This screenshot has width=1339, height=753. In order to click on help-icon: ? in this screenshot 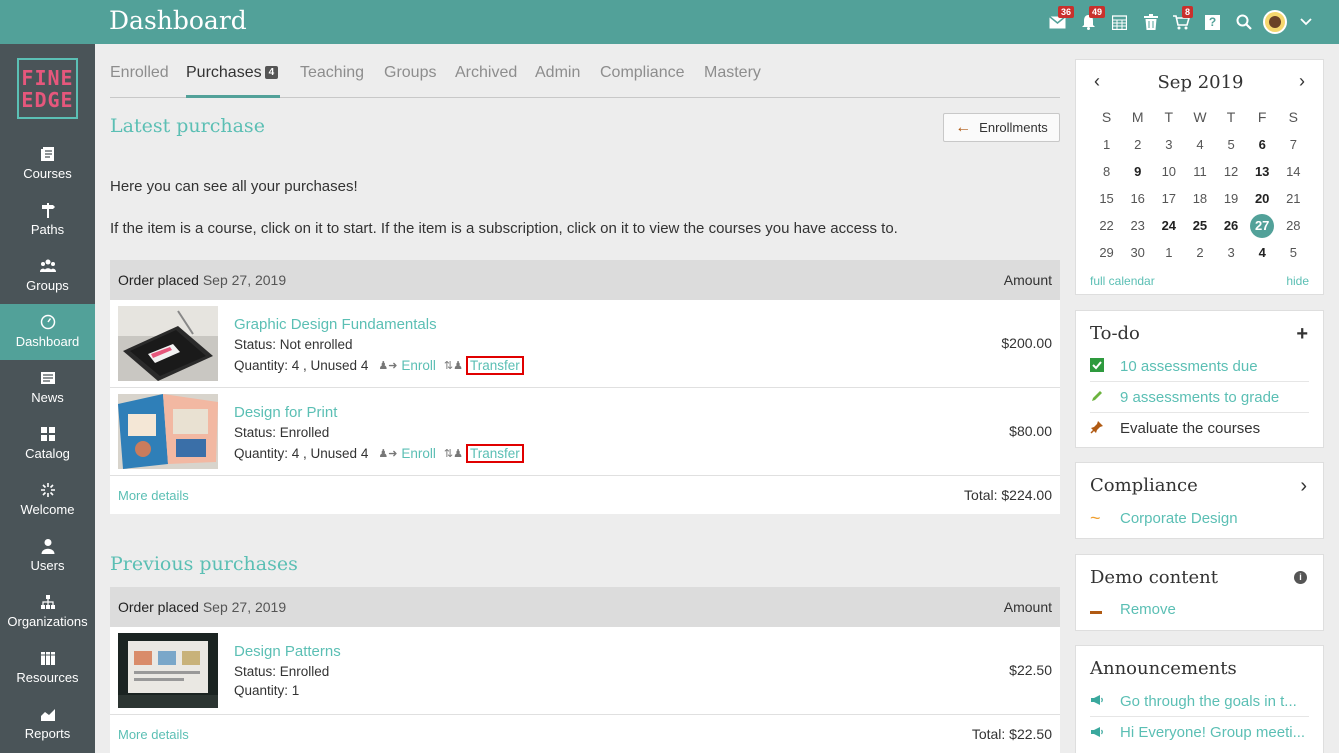, I will do `click(1212, 22)`.